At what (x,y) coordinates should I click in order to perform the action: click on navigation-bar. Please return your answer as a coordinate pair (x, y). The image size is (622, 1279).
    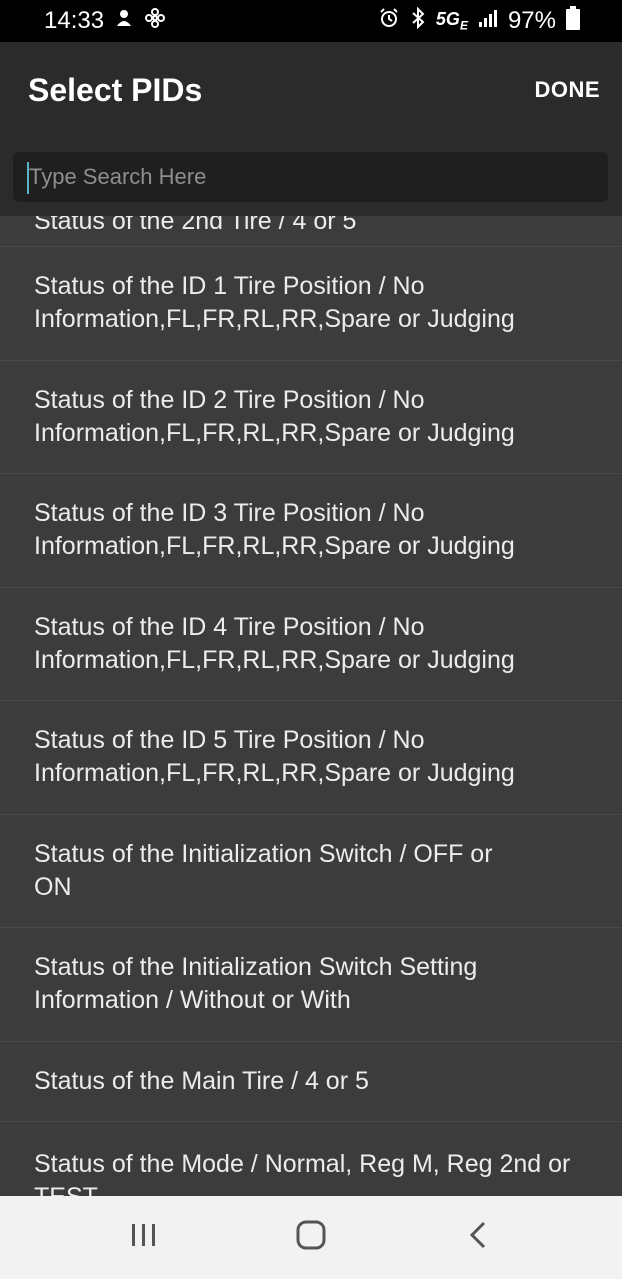
    Looking at the image, I should click on (311, 1237).